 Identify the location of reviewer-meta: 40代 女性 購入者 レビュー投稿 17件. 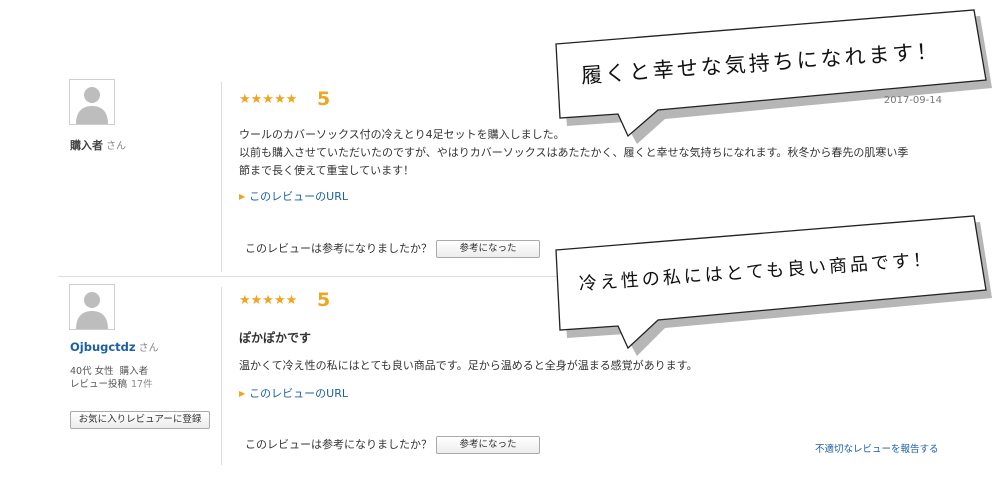
(111, 378).